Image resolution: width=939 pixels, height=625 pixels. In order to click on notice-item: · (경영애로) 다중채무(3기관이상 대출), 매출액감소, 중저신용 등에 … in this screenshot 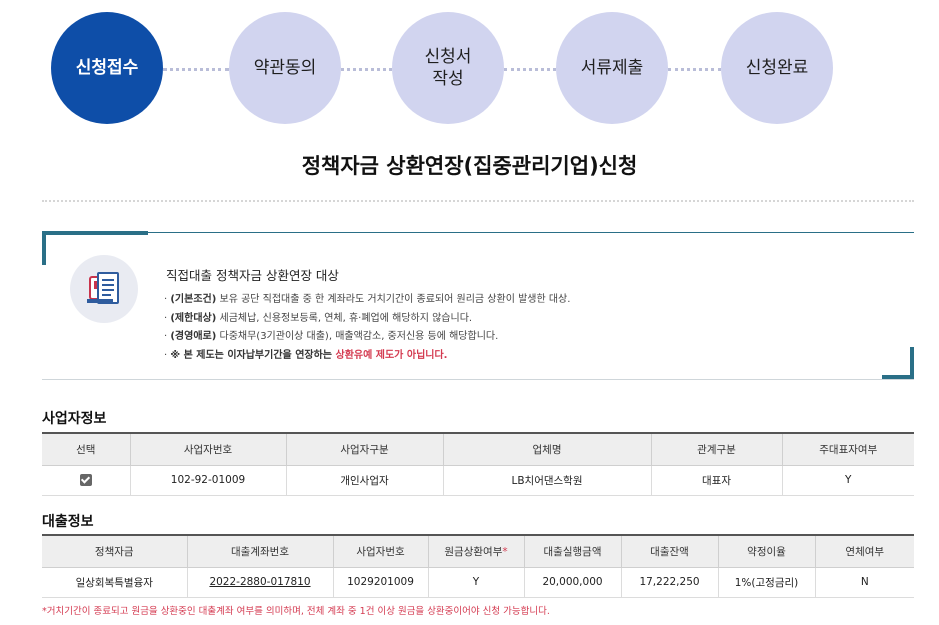, I will do `click(331, 336)`.